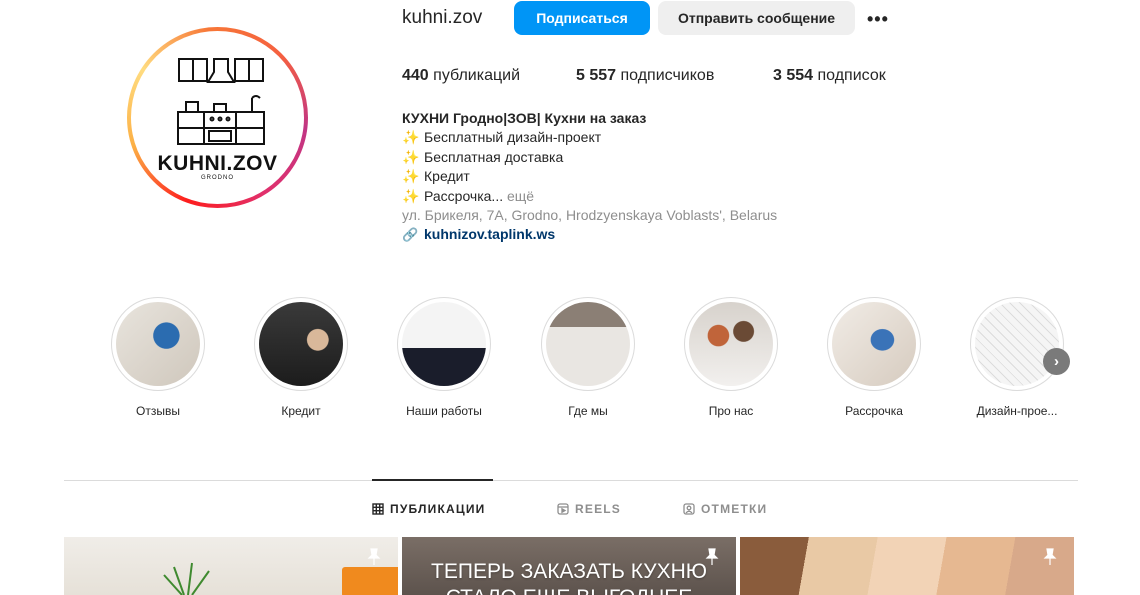  What do you see at coordinates (444, 411) in the screenshot?
I see `highlight-label: Наши работы` at bounding box center [444, 411].